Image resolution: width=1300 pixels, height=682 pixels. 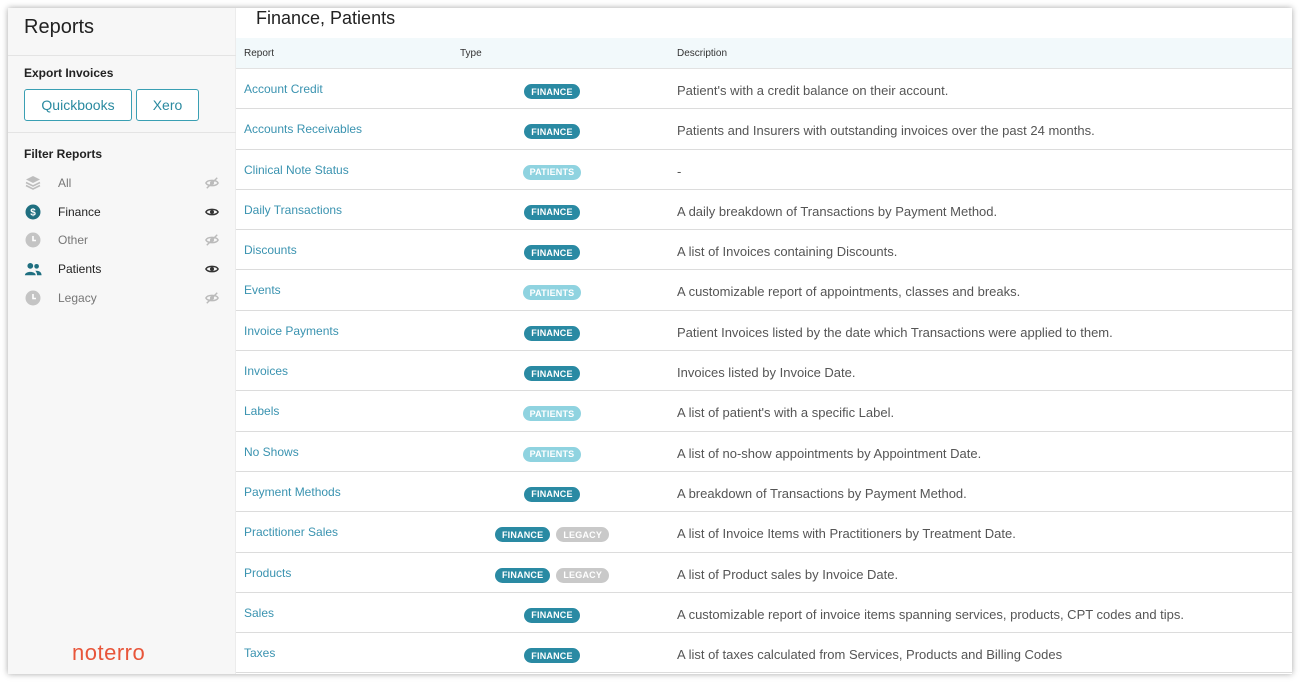 I want to click on column-header-description: Description, so click(x=702, y=53).